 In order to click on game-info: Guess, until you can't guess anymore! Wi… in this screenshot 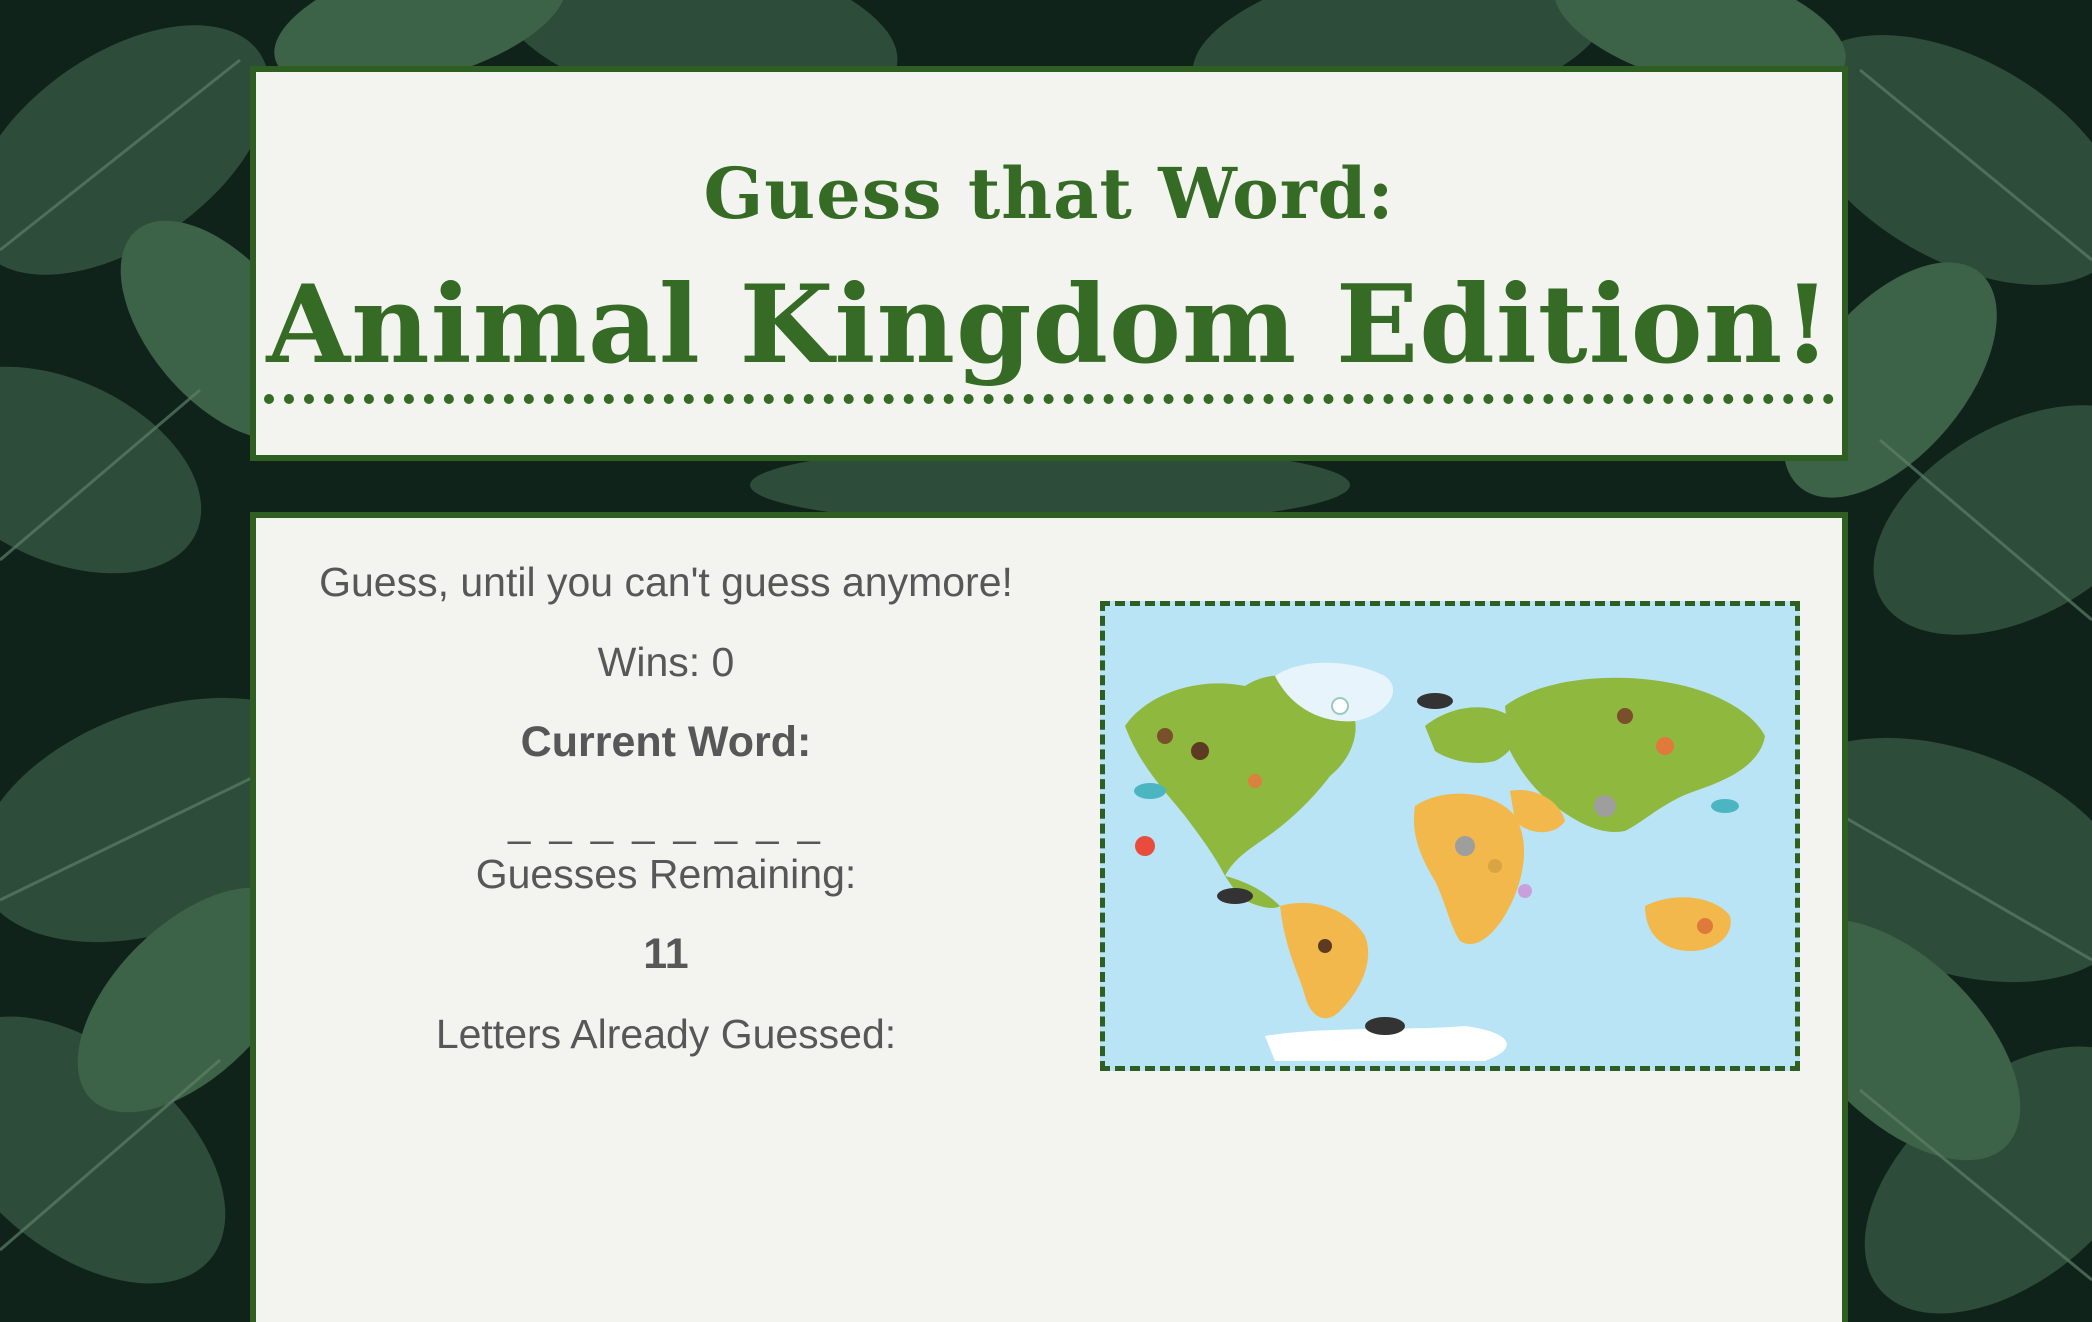, I will do `click(666, 808)`.